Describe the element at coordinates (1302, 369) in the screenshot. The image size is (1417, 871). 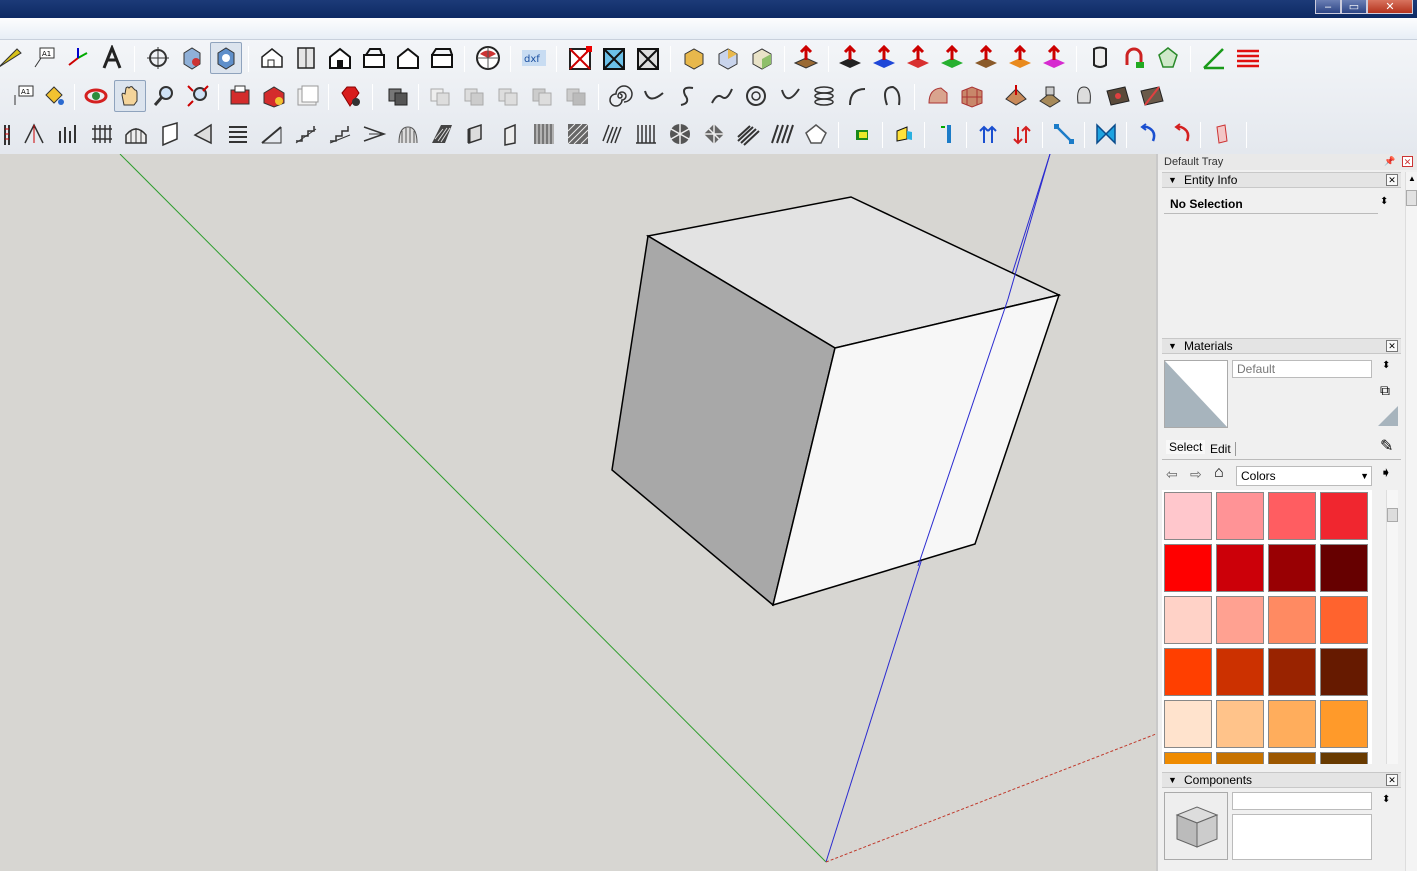
I see `material-name-field: Default` at that location.